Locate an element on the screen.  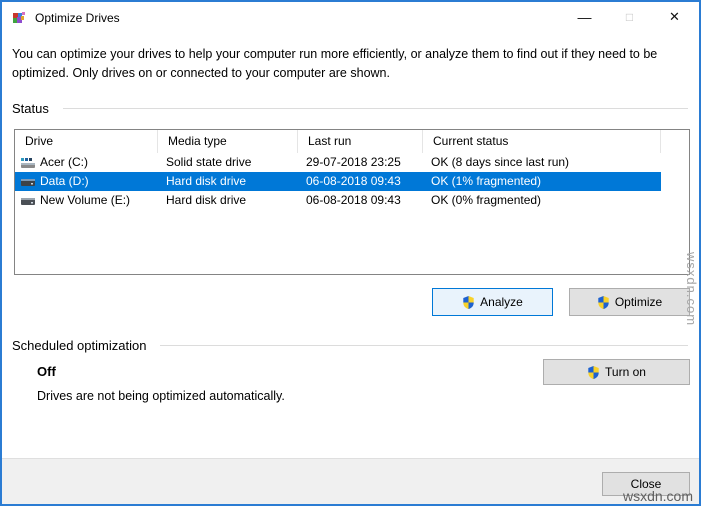
turn-on-button-label: Turn on is located at coordinates (625, 372).